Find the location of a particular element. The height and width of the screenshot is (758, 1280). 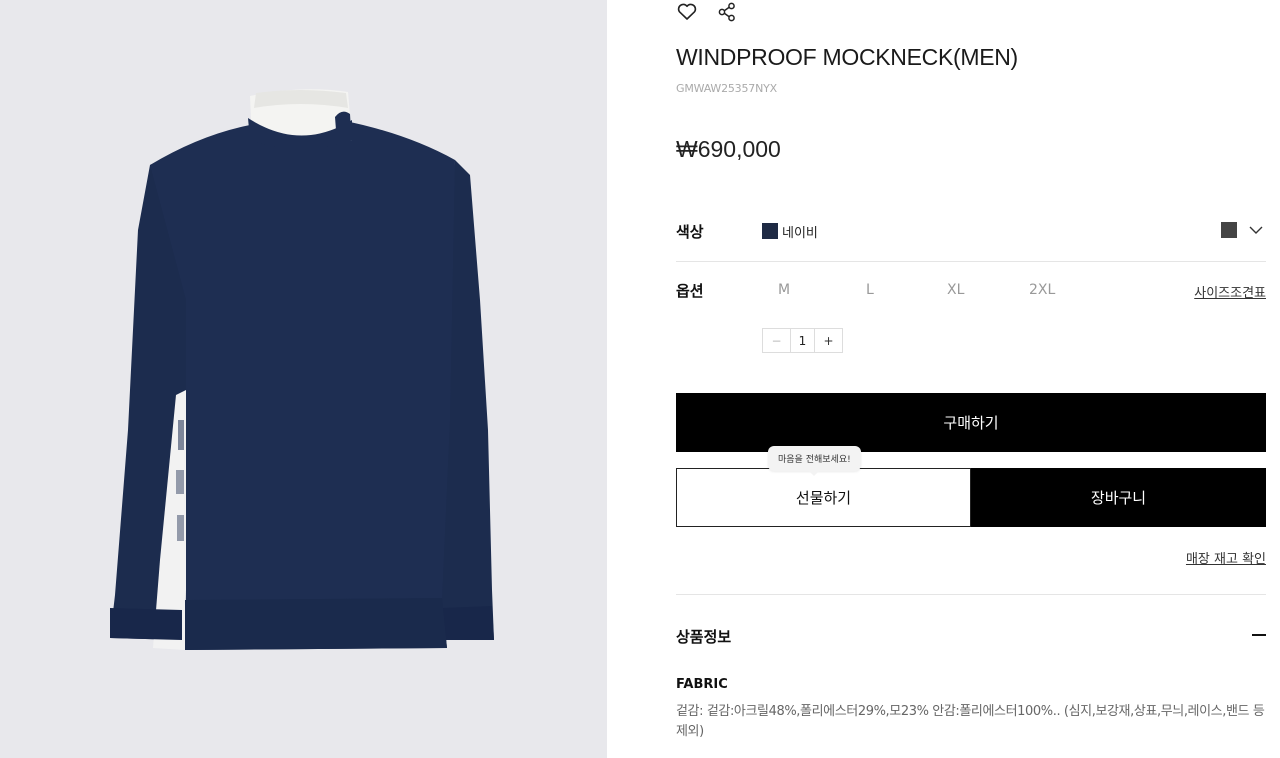

product-title: WINDPROOF MOCKNECK(MEN) is located at coordinates (847, 57).